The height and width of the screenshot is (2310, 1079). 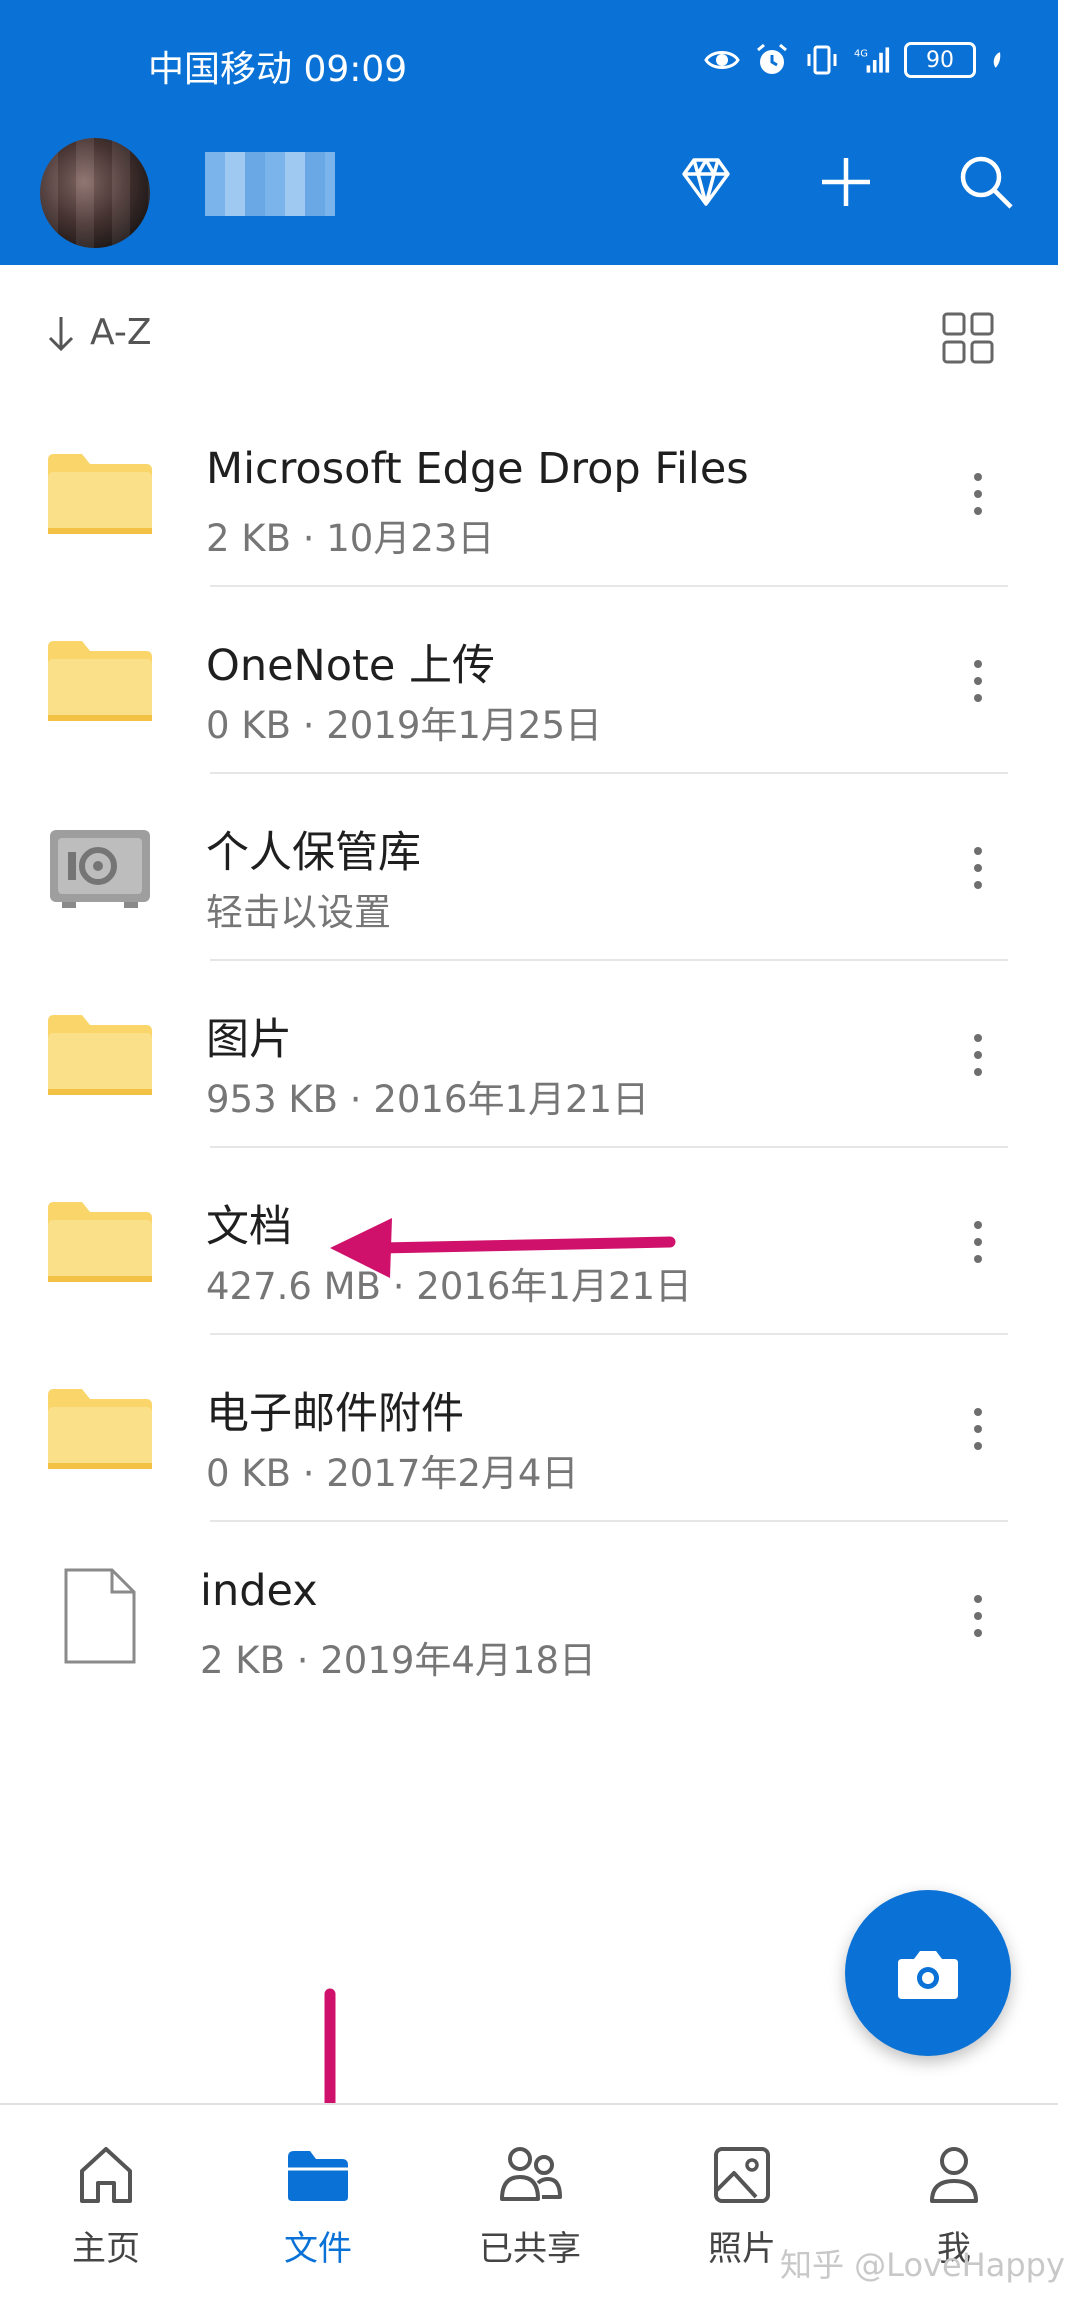 I want to click on file-name: 电子邮件附件, so click(x=335, y=1414).